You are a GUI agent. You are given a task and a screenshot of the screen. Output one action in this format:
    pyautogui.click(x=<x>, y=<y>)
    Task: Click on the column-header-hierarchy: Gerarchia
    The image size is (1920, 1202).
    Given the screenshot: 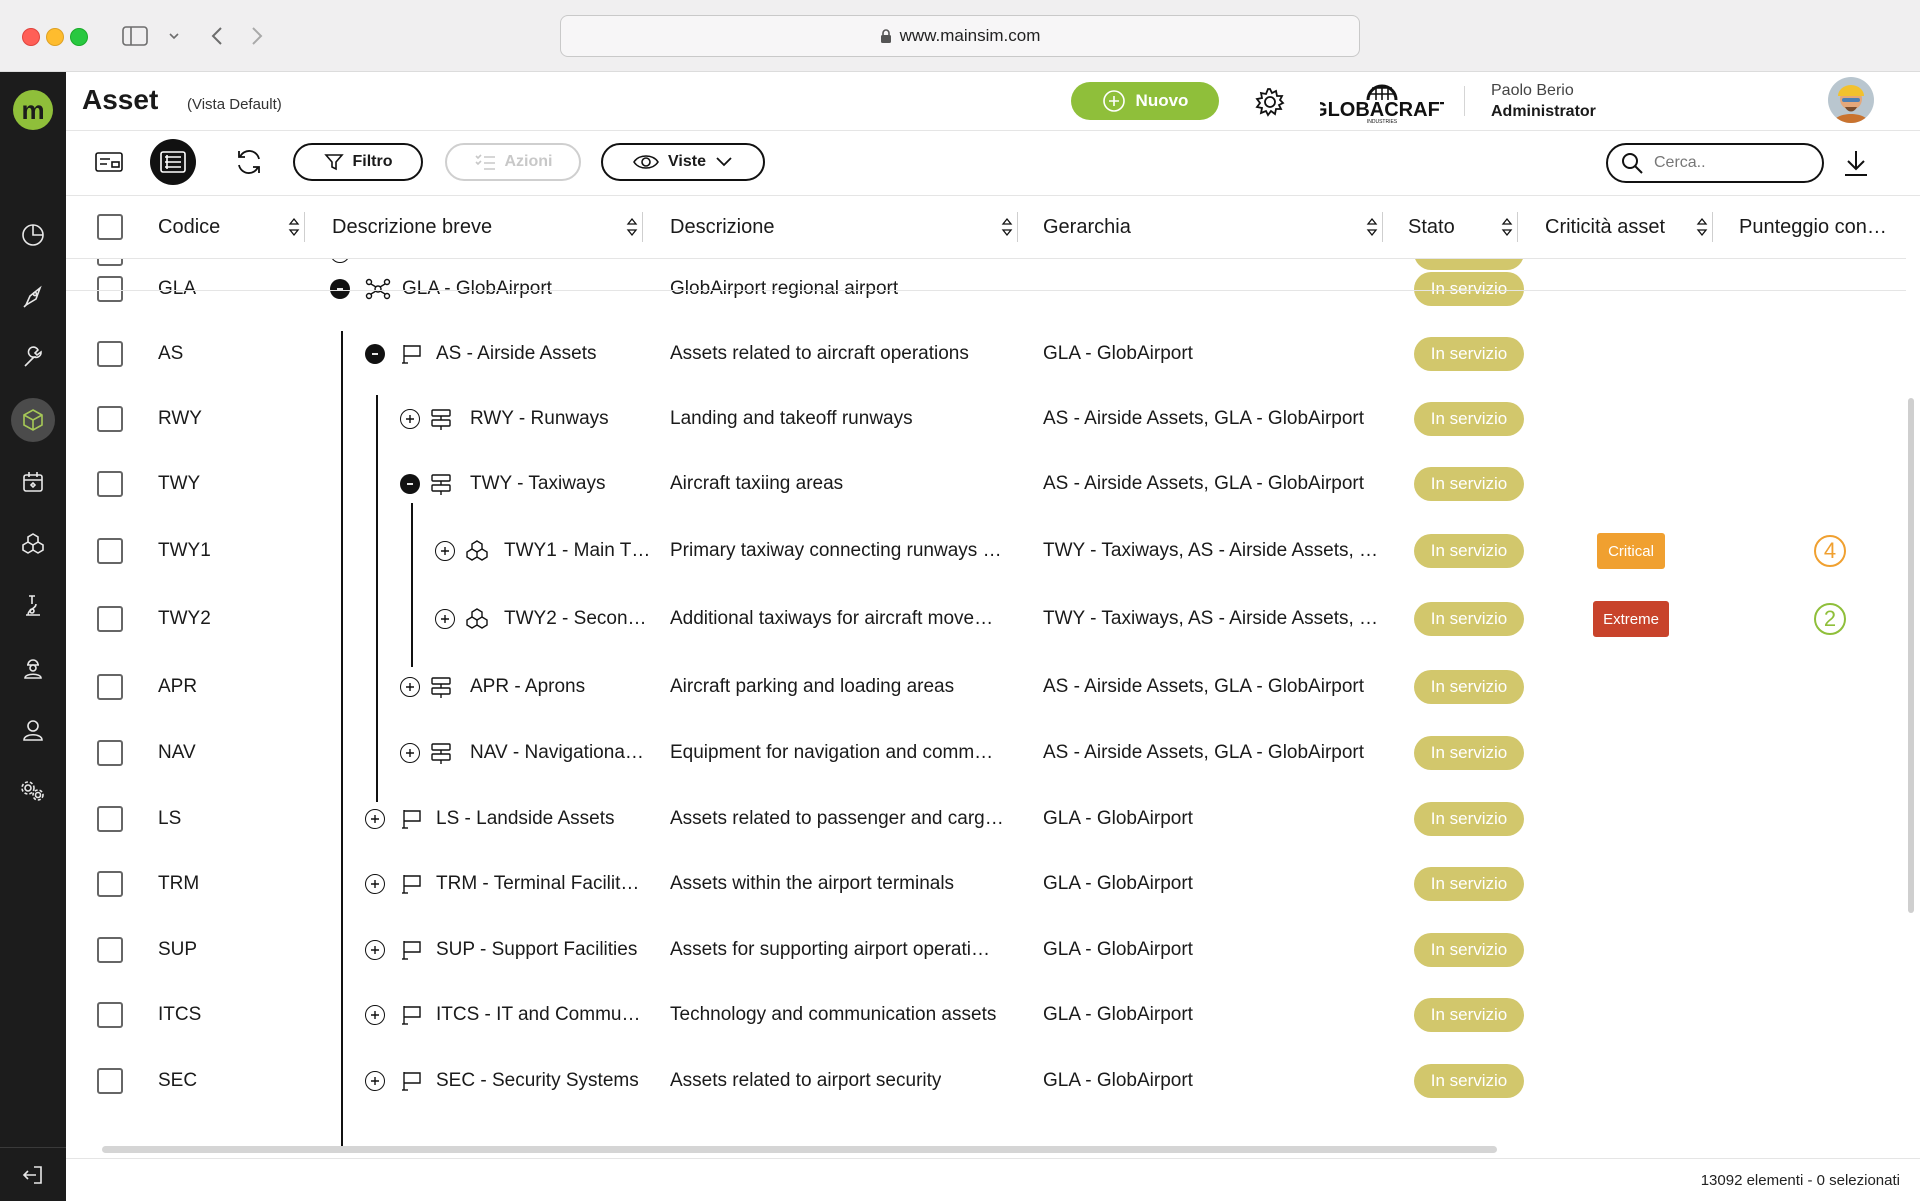 What is the action you would take?
    pyautogui.click(x=1087, y=227)
    